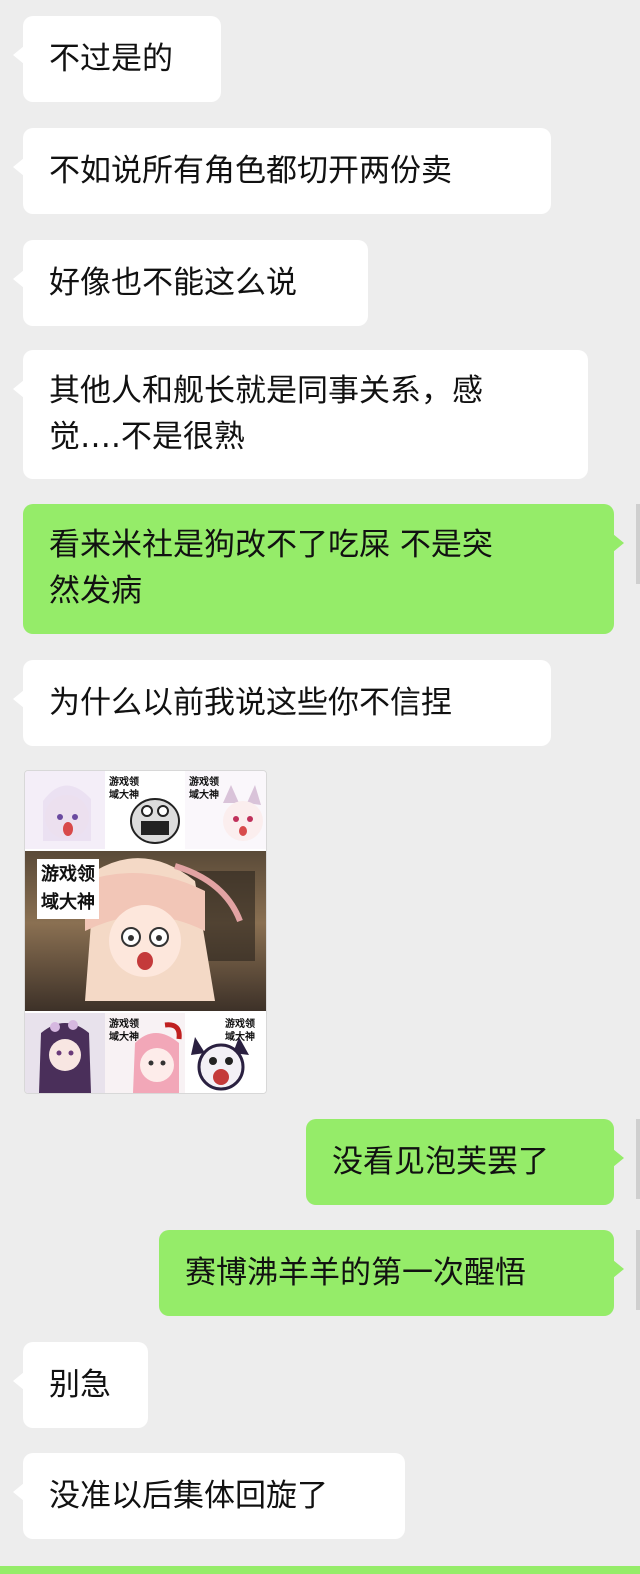 The image size is (640, 1574). I want to click on message-text: 别急, so click(80, 1385).